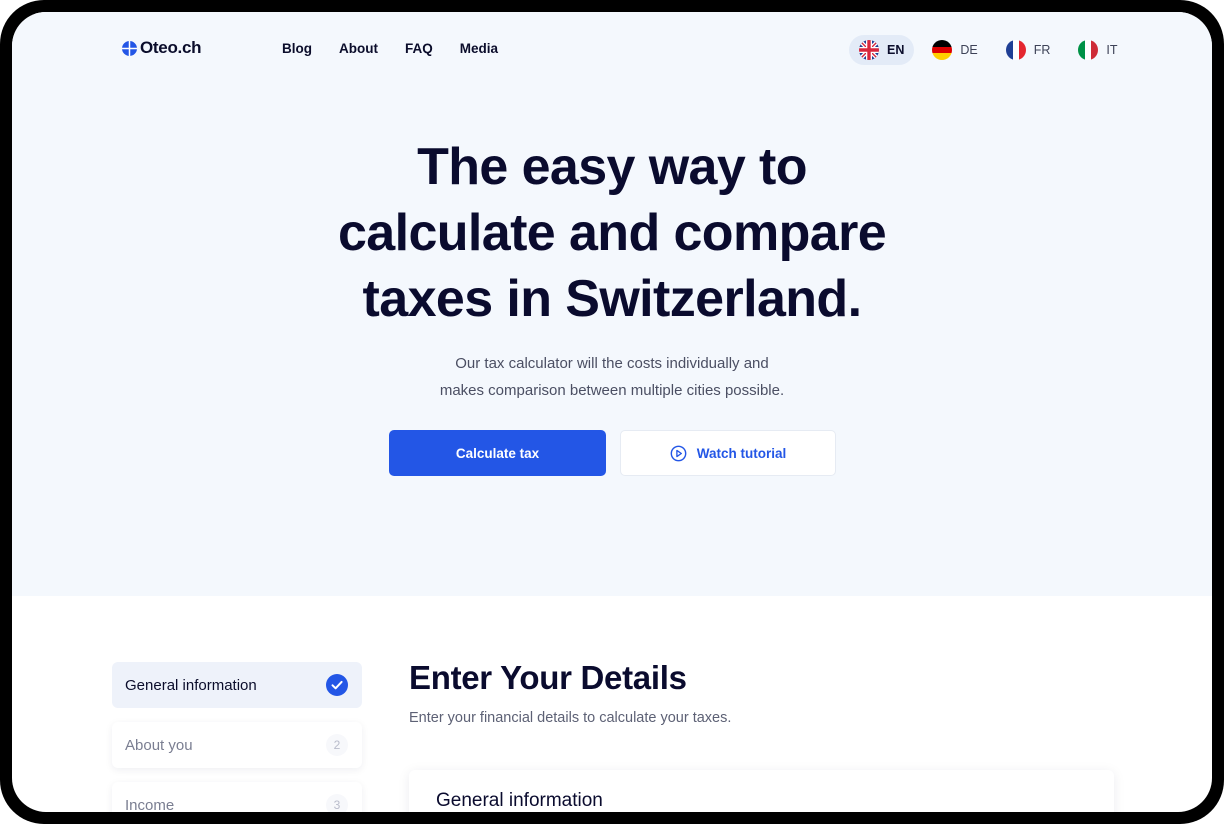  Describe the element at coordinates (479, 48) in the screenshot. I see `nav-link-media: Media` at that location.